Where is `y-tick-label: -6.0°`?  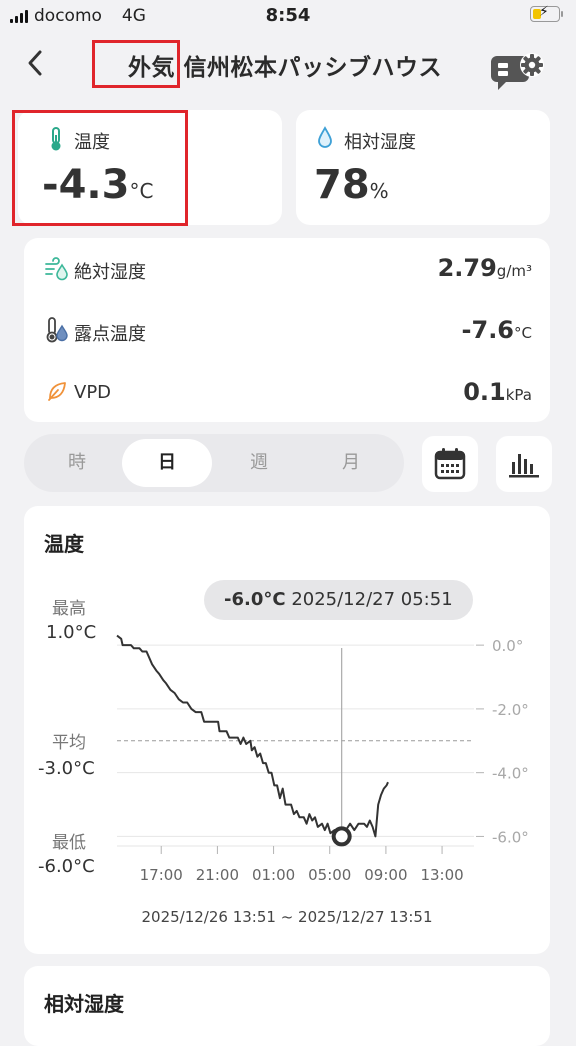
y-tick-label: -6.0° is located at coordinates (510, 837).